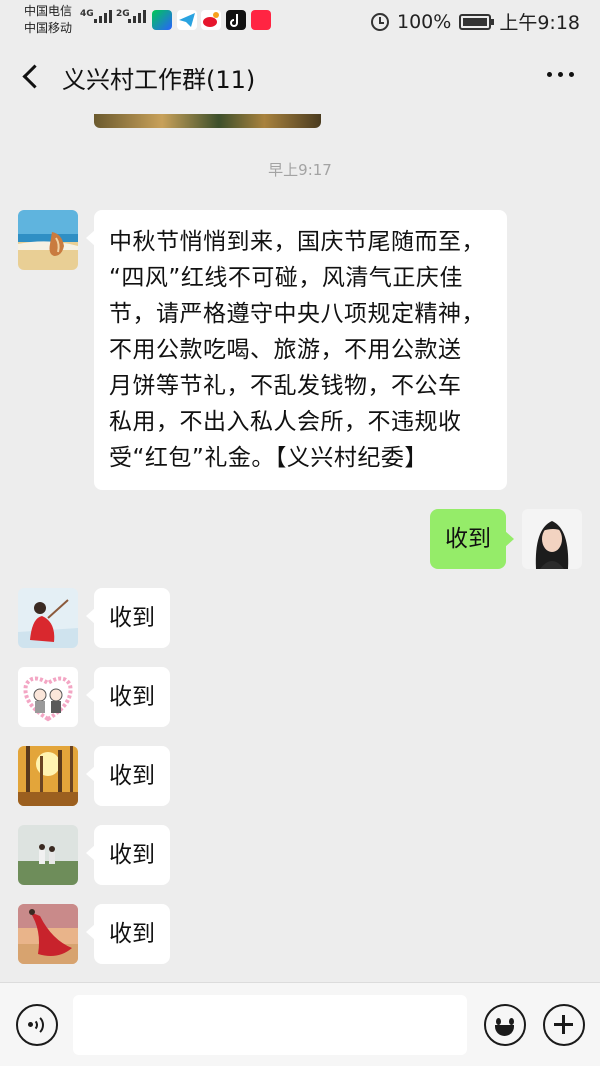 The height and width of the screenshot is (1066, 600). Describe the element at coordinates (552, 539) in the screenshot. I see `avatar-self` at that location.